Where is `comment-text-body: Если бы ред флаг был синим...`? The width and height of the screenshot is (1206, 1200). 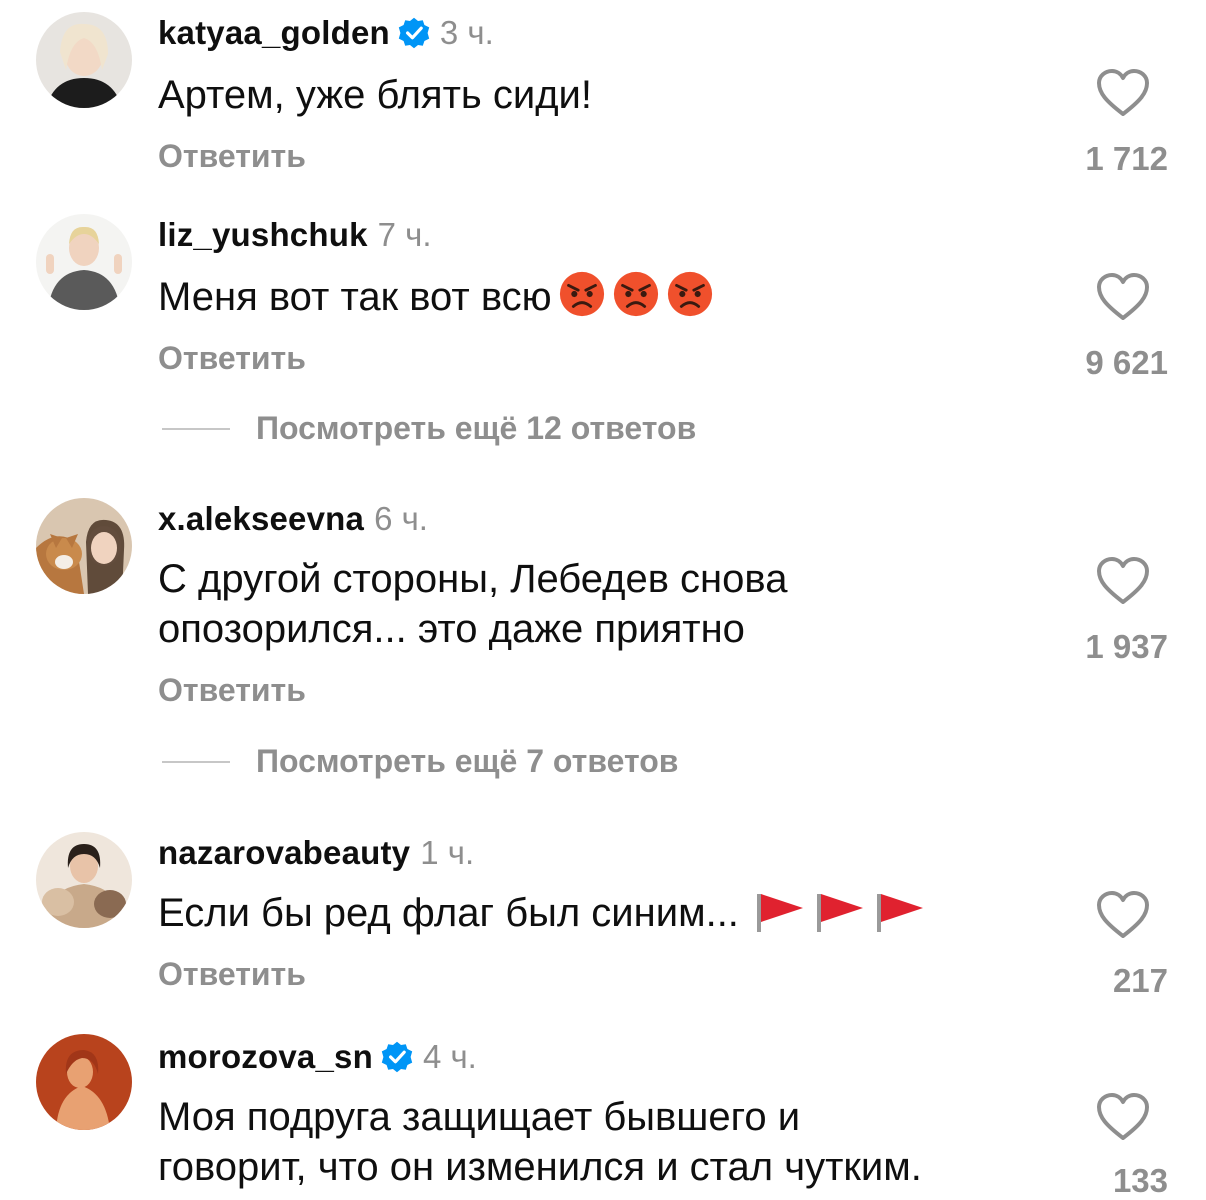
comment-text-body: Если бы ред флаг был синим... is located at coordinates (448, 913).